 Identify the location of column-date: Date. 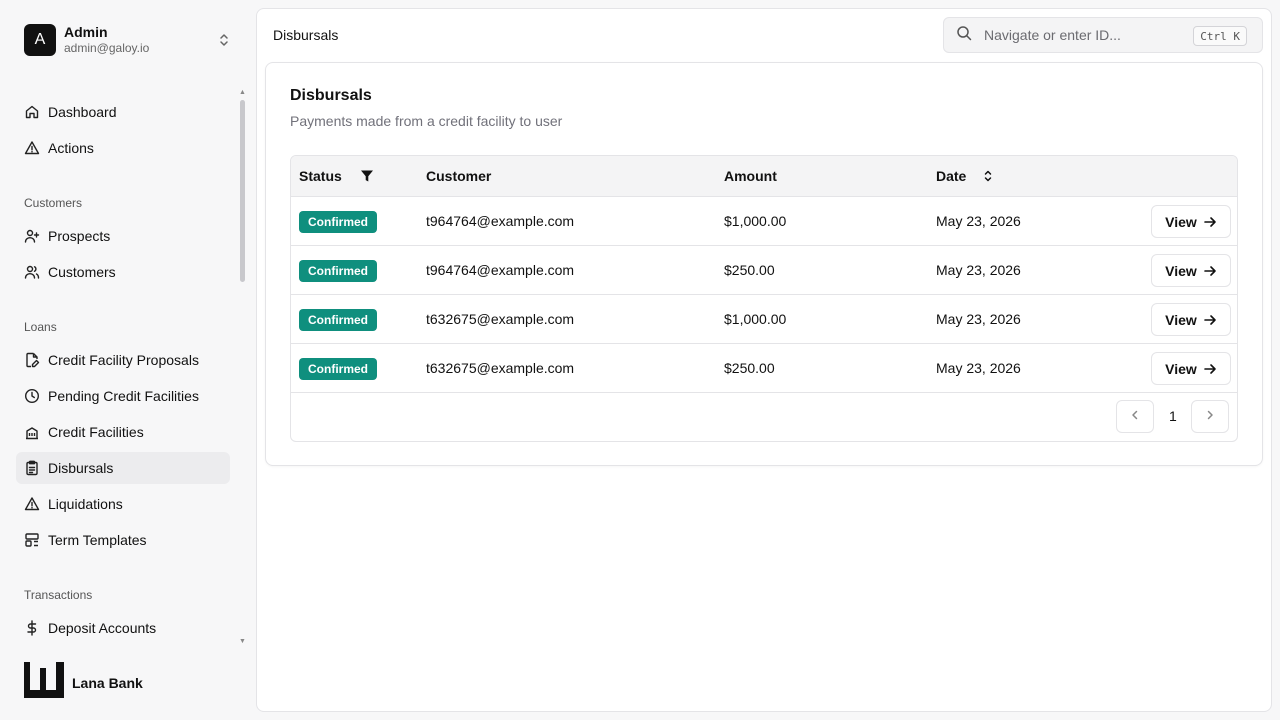
(965, 176).